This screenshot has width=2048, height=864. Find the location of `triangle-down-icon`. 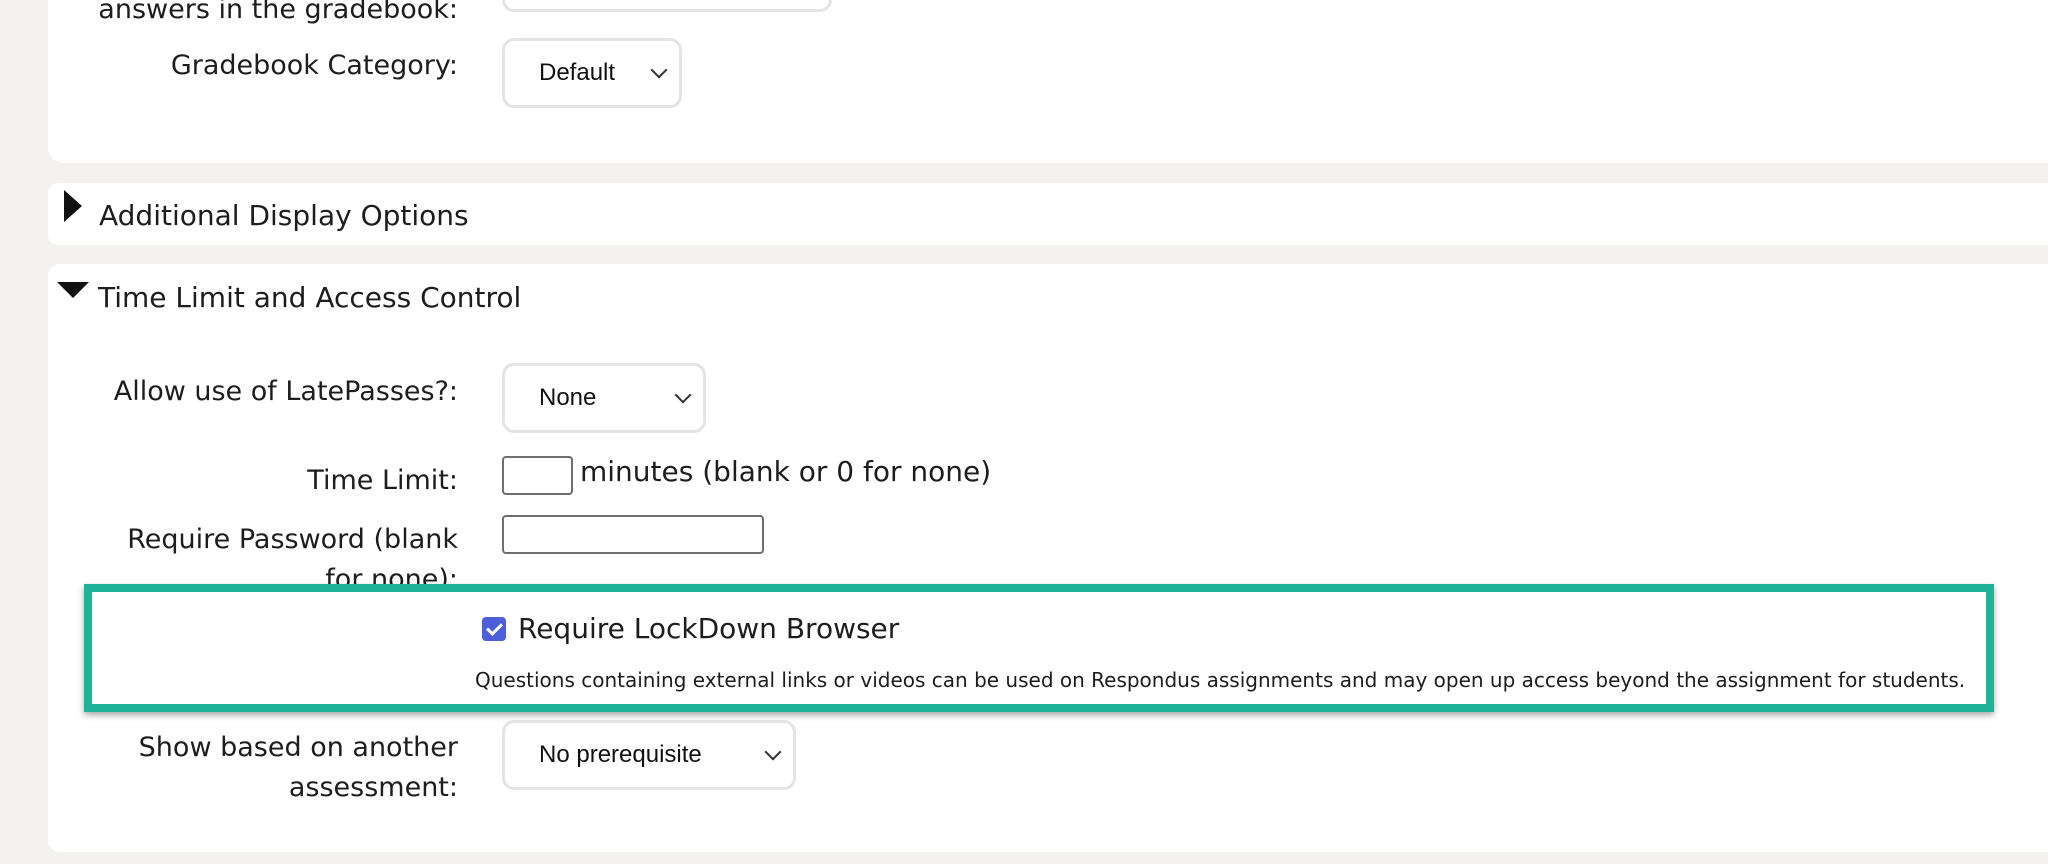

triangle-down-icon is located at coordinates (73, 290).